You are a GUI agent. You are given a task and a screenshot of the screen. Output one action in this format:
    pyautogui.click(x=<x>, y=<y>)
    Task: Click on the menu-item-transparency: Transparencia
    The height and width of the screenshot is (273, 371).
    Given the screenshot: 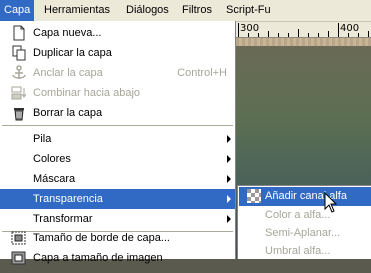 What is the action you would take?
    pyautogui.click(x=117, y=199)
    